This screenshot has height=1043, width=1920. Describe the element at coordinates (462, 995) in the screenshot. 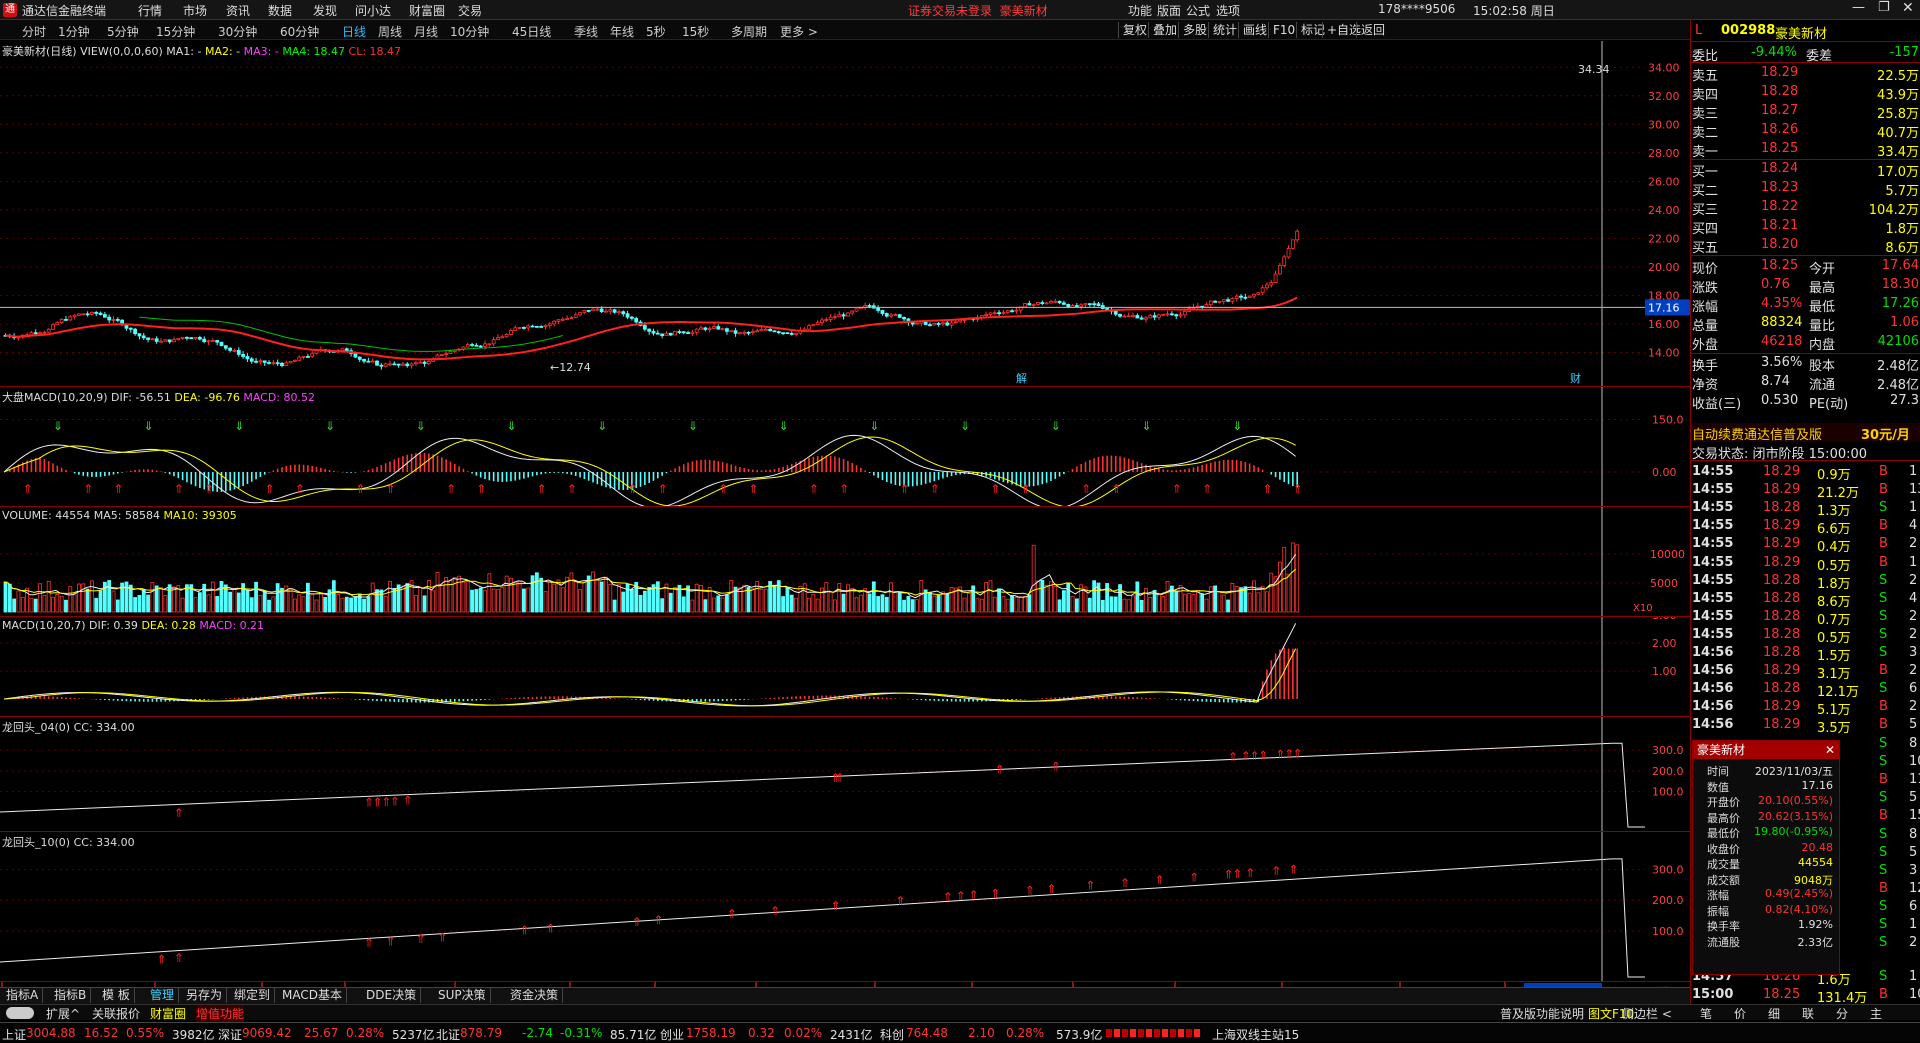

I see `formula-tab-8: SUP决策` at that location.